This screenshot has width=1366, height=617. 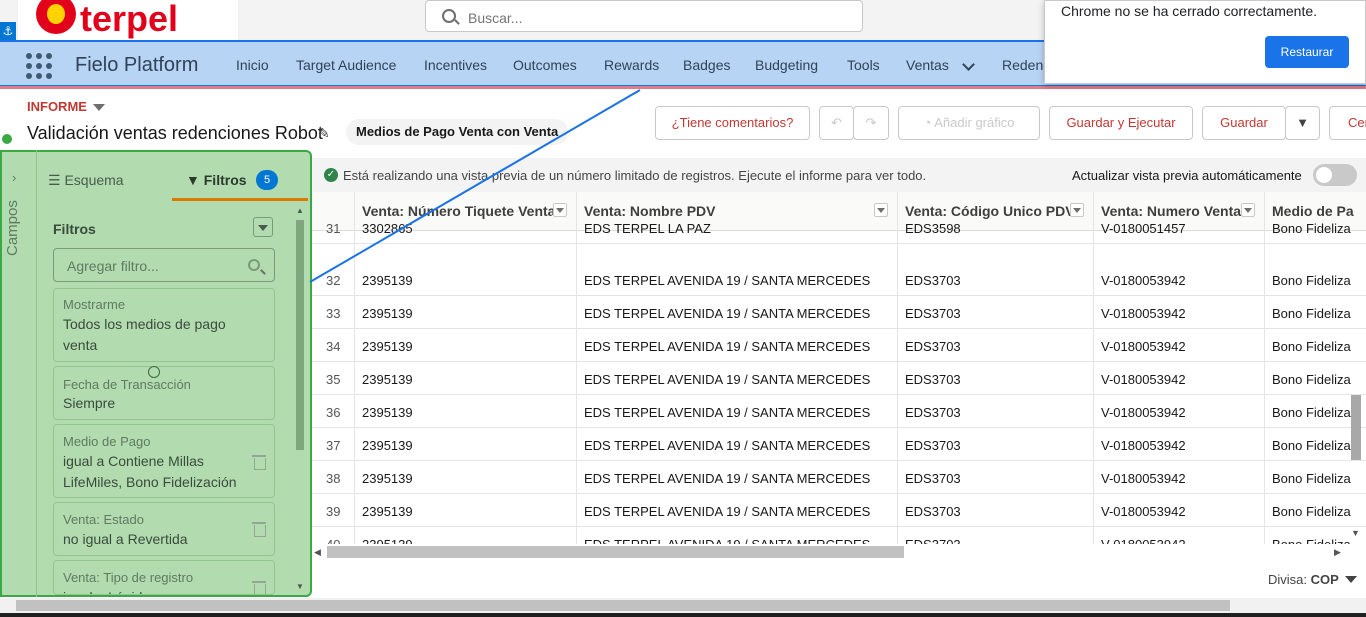 I want to click on column-header-codigo-pdv: Venta: Código Unico PDV, so click(x=990, y=211).